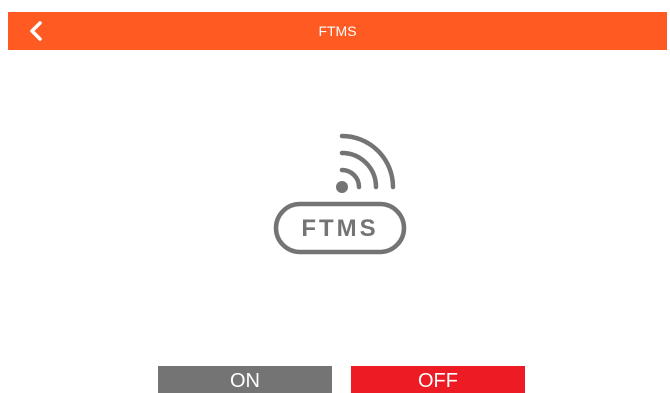  I want to click on header-bar: FTMS, so click(337, 31).